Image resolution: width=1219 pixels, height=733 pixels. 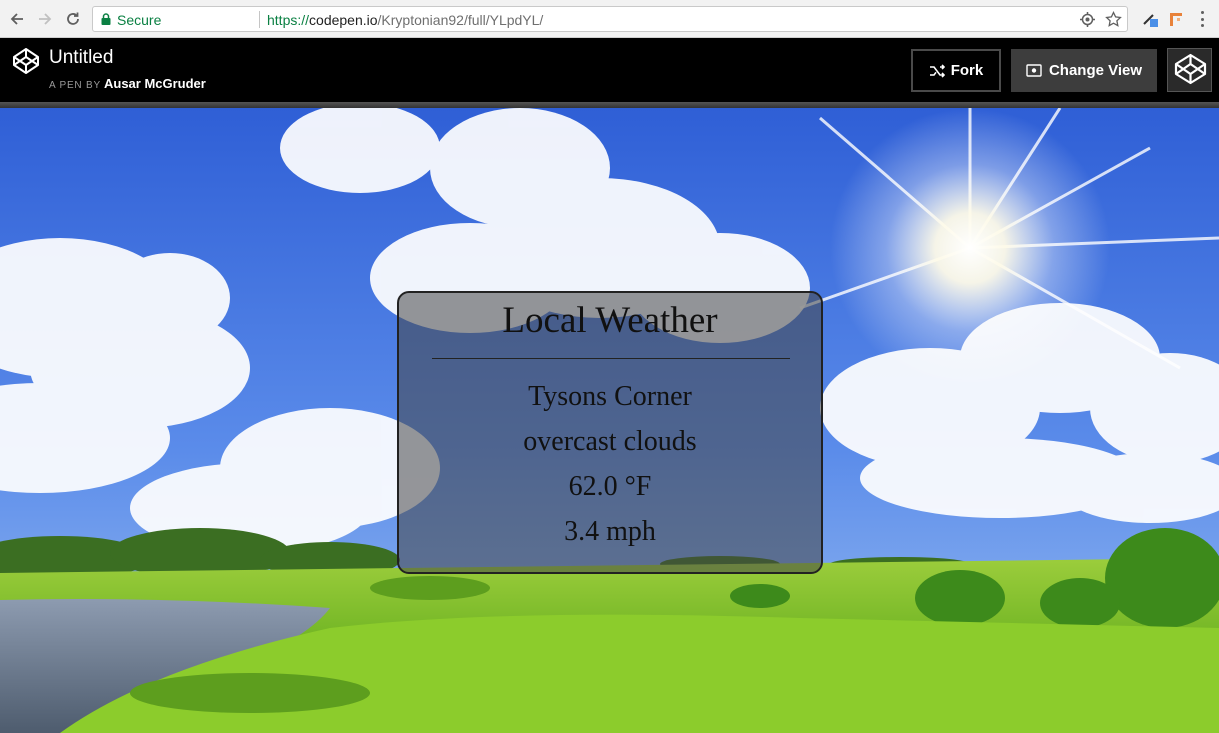 What do you see at coordinates (460, 20) in the screenshot?
I see `url-path: /Kryptonian92/full/YLpdYL/` at bounding box center [460, 20].